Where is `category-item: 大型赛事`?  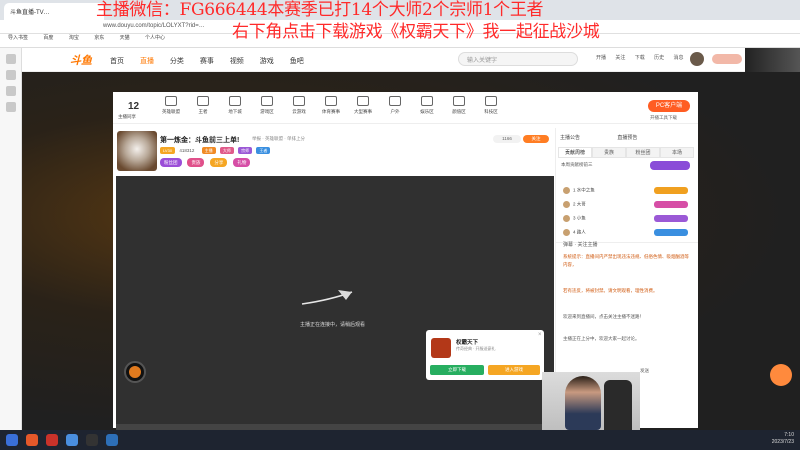
category-item: 大型赛事 is located at coordinates (363, 105).